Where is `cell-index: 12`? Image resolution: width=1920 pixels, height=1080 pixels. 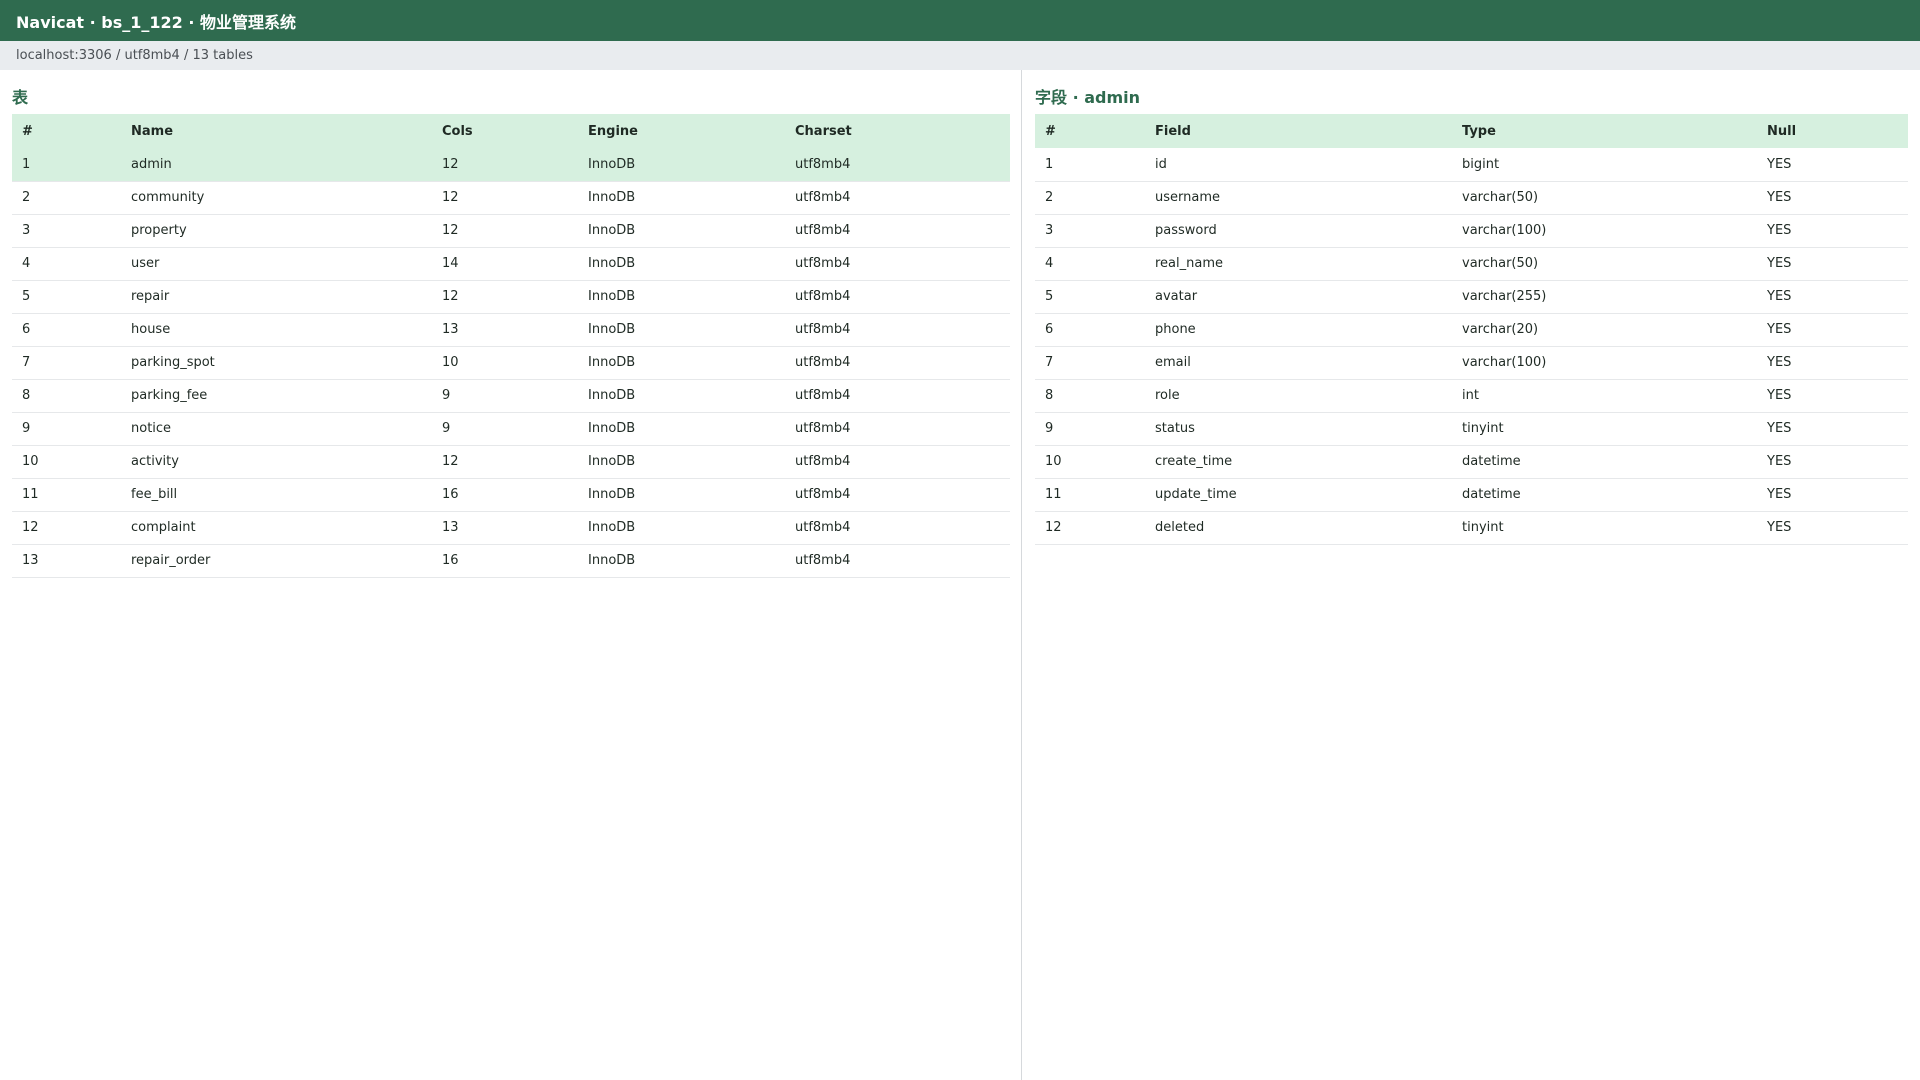
cell-index: 12 is located at coordinates (1090, 528).